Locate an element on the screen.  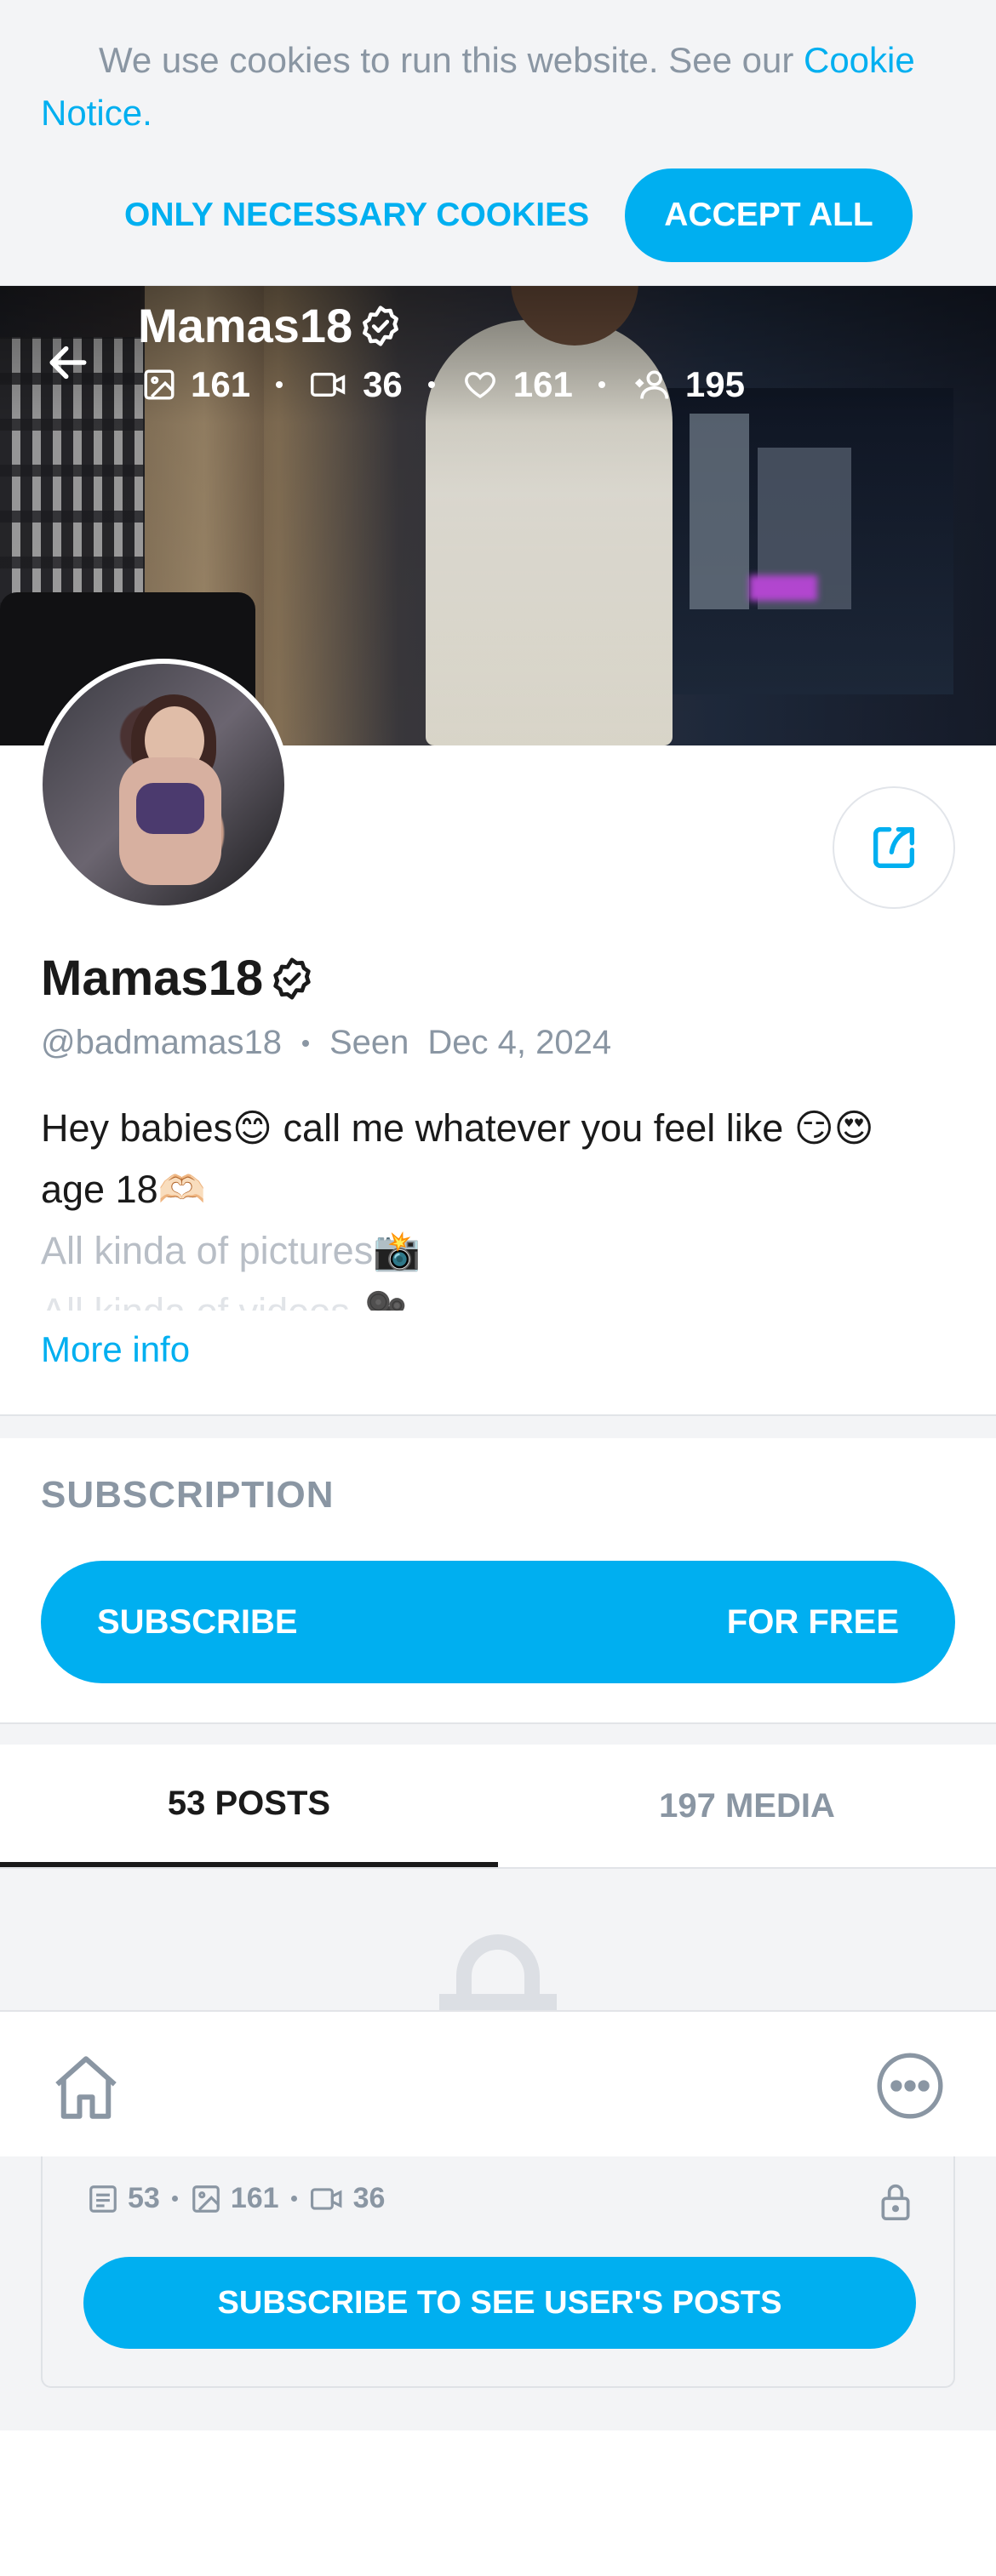
back-button is located at coordinates (68, 362).